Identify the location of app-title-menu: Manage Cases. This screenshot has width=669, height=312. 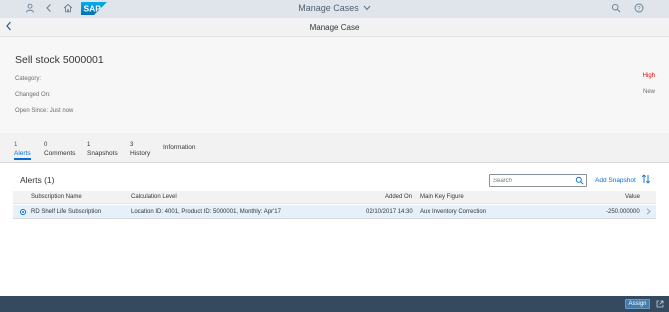
(334, 8).